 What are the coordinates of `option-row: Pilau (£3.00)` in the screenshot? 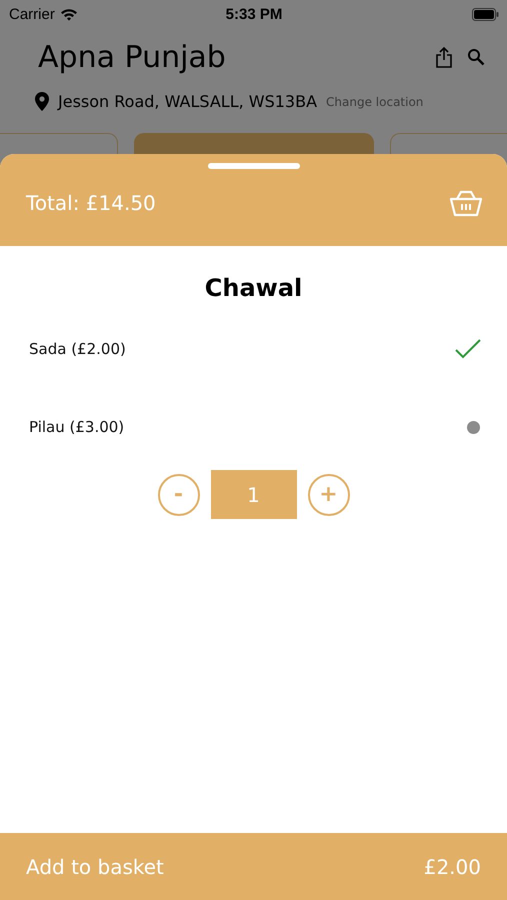 It's located at (253, 427).